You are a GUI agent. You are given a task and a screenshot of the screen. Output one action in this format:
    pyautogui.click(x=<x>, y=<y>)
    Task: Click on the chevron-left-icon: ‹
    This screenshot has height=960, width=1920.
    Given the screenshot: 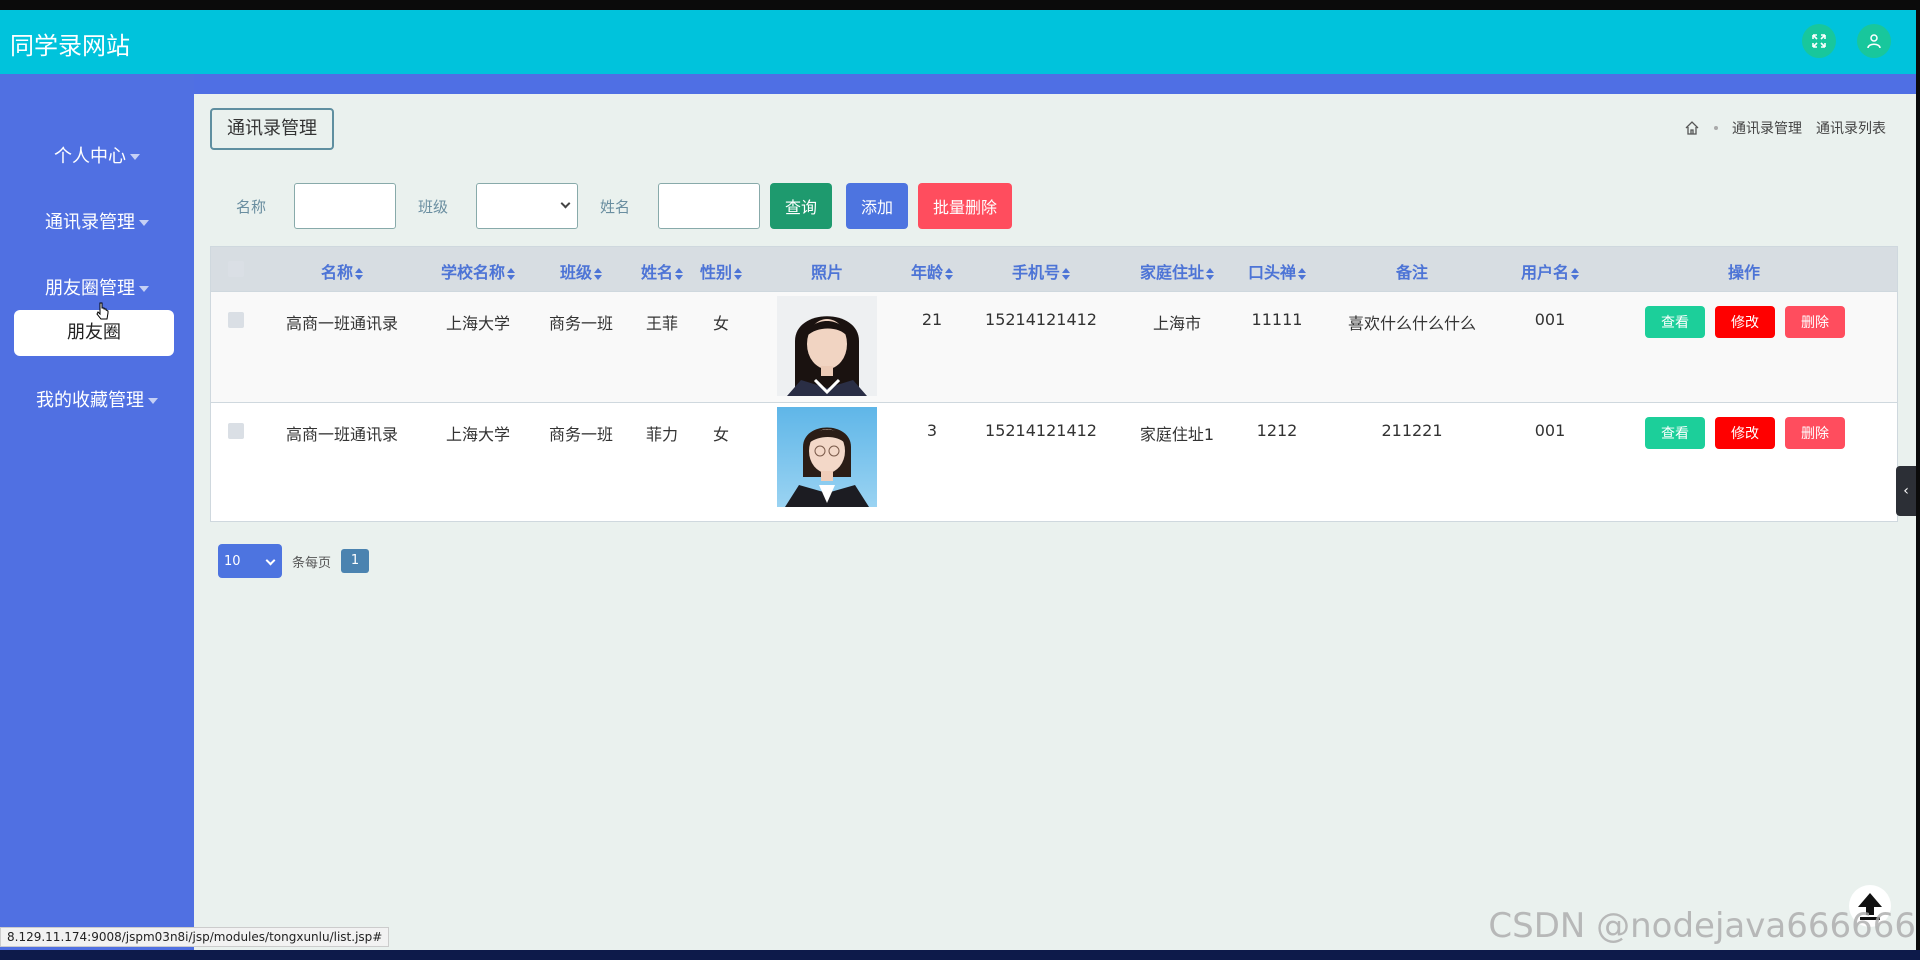 What is the action you would take?
    pyautogui.click(x=1906, y=491)
    